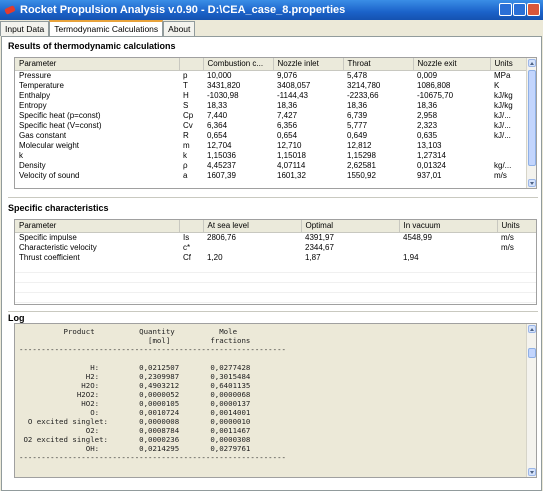 The height and width of the screenshot is (491, 543). Describe the element at coordinates (275, 258) in the screenshot. I see `table-row: Thrust coefficient Cf 1,20 1,87 1,94` at that location.